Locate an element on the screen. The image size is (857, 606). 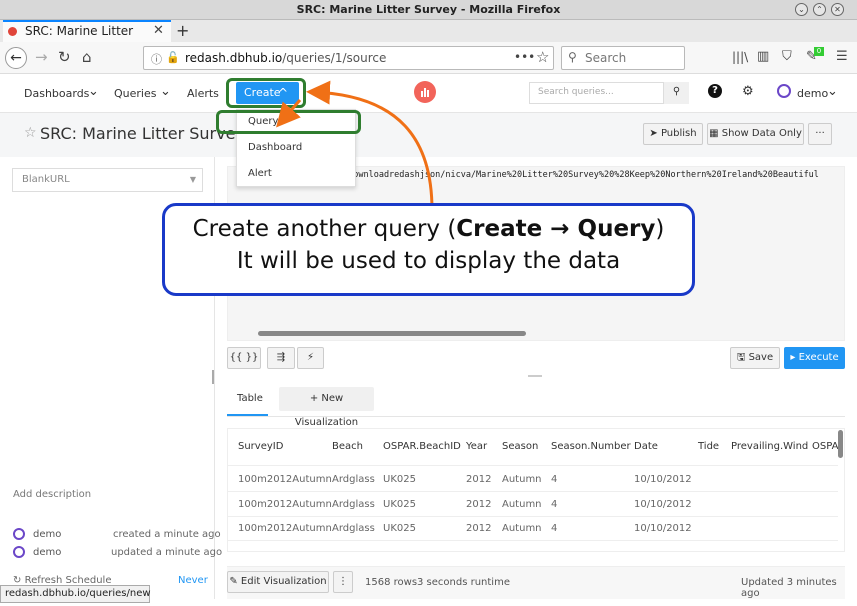
callout-line-1: Create another query (Create → Query) is located at coordinates (428, 229).